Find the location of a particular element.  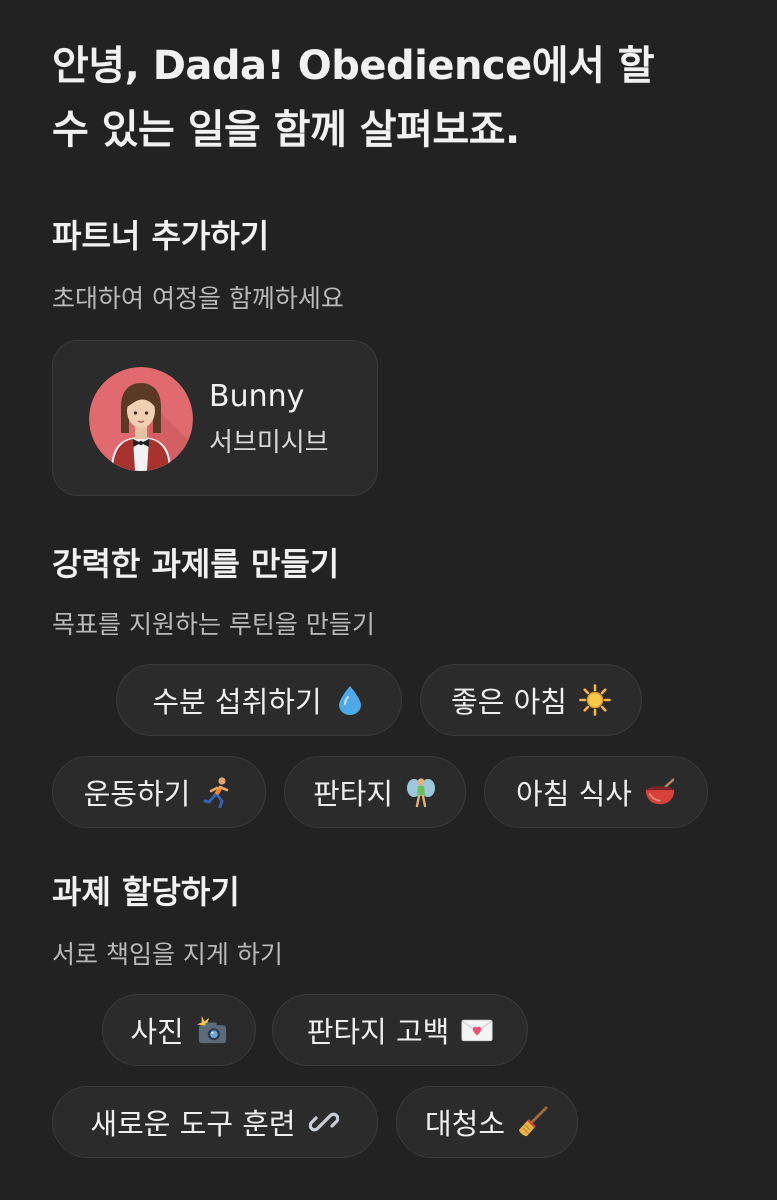

chip-hydrate: 수분 섭취하기 is located at coordinates (259, 700).